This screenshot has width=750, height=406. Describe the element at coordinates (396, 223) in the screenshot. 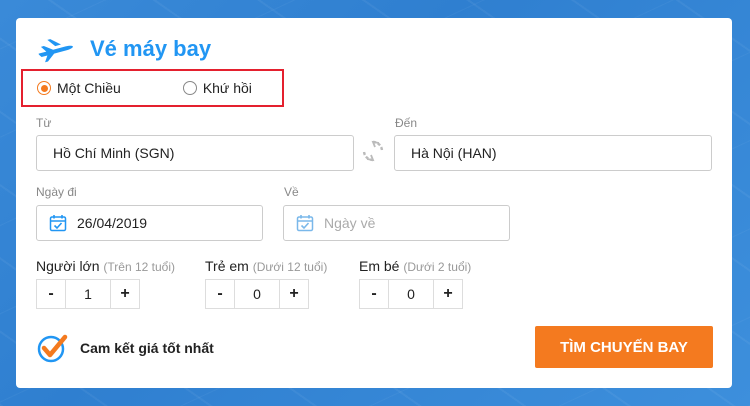

I see `return-date-input: Ngày về` at that location.